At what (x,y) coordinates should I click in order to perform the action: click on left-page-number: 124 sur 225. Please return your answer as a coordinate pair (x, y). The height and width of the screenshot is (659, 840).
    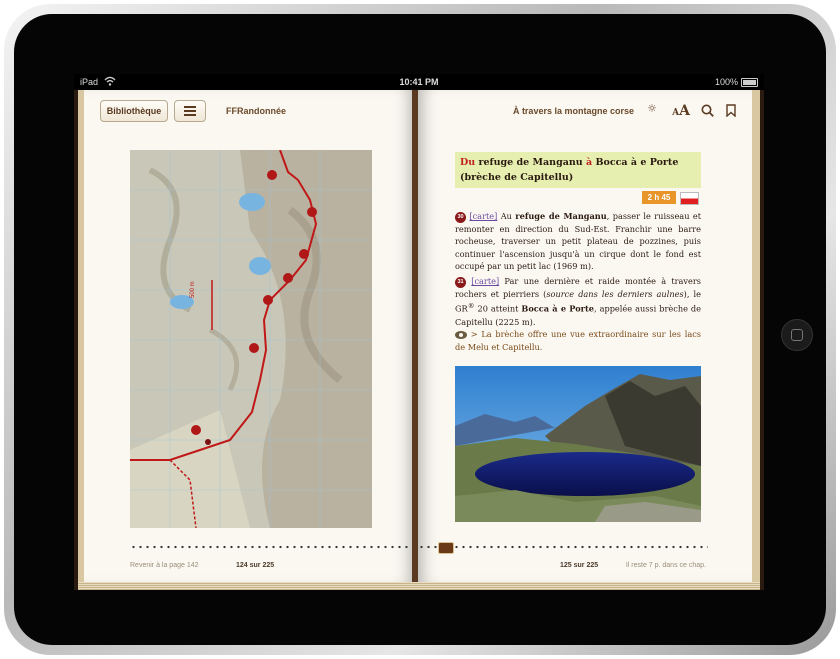
    Looking at the image, I should click on (255, 565).